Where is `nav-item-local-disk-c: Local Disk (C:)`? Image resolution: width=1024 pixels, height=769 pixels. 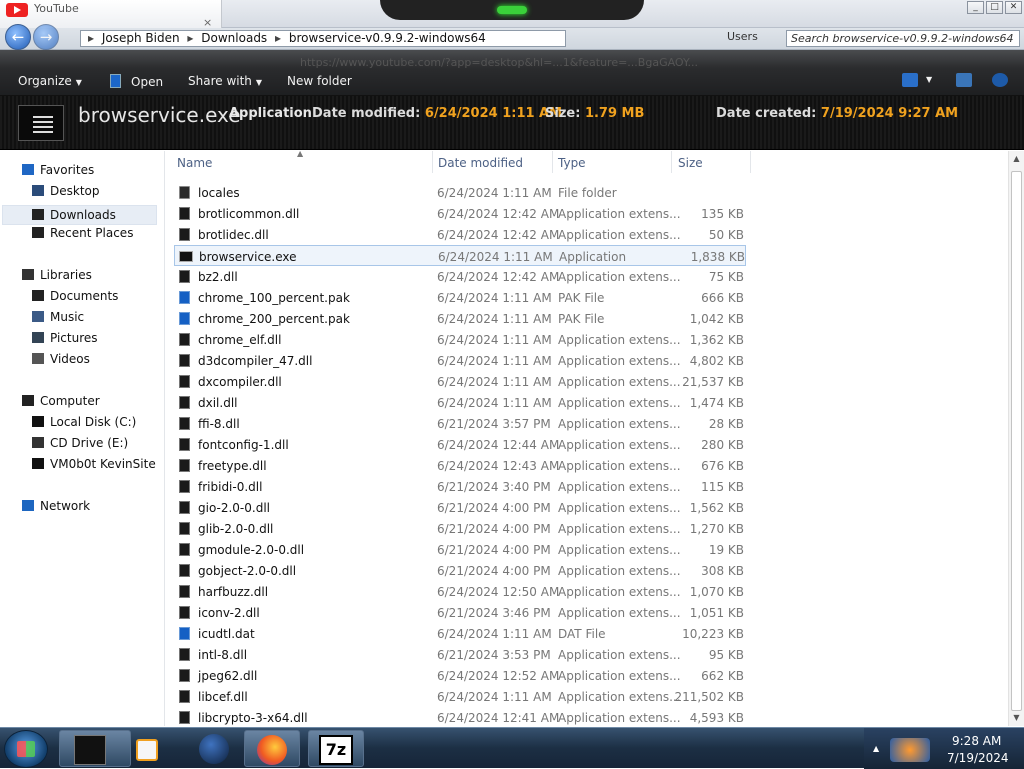
nav-item-local-disk-c: Local Disk (C:) is located at coordinates (84, 425).